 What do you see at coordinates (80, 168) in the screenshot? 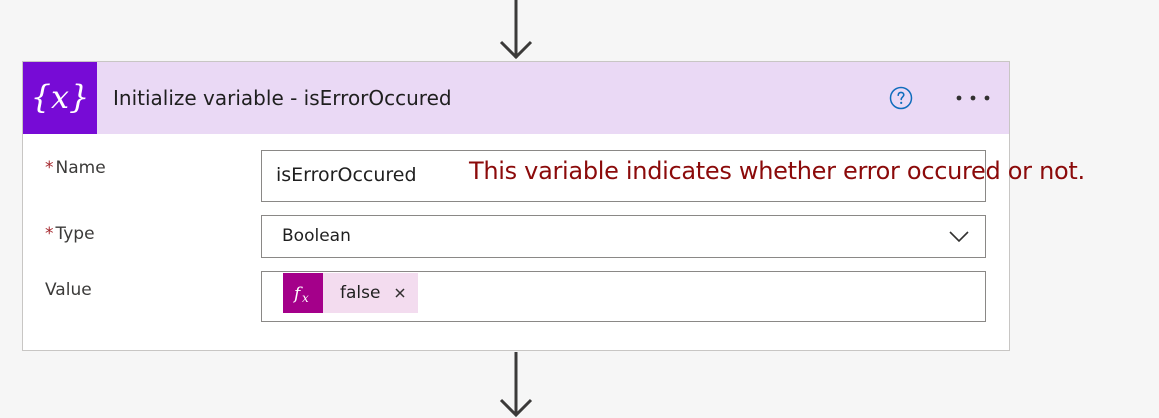
I see `name-label-text: Name` at bounding box center [80, 168].